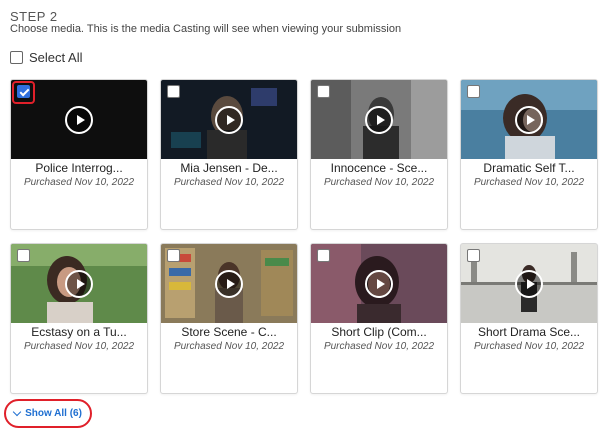  Describe the element at coordinates (56, 57) in the screenshot. I see `select-all-label: Select All` at that location.